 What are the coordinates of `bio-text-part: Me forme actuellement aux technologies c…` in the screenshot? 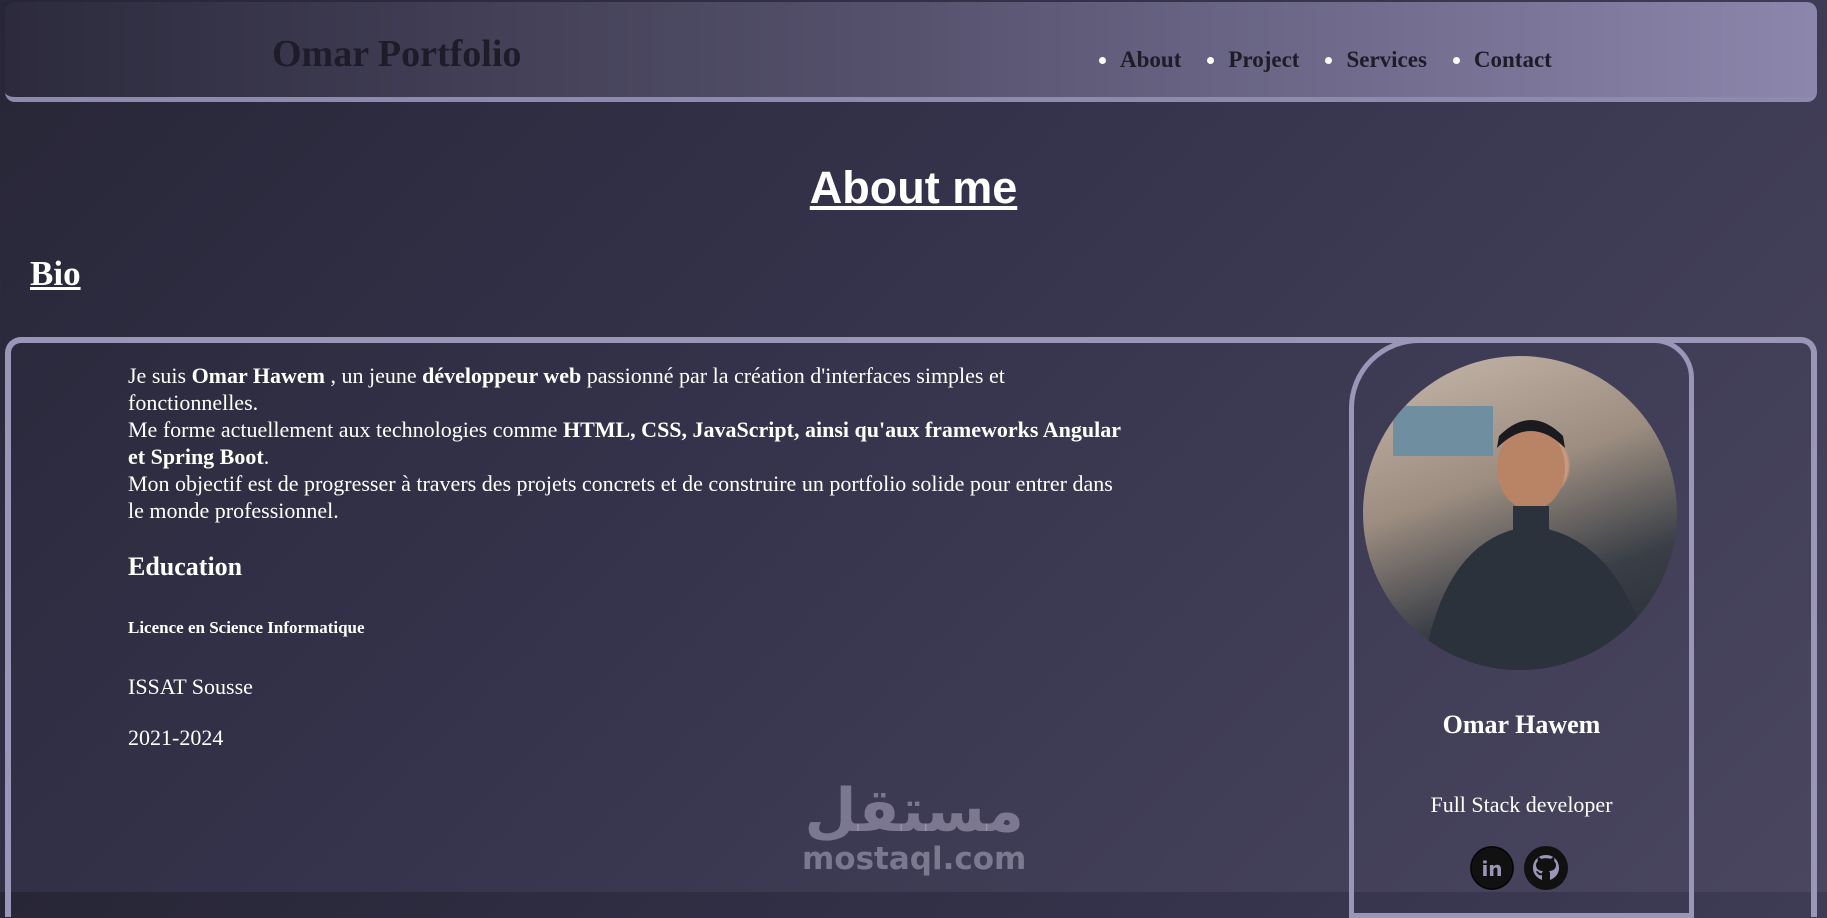 It's located at (345, 429).